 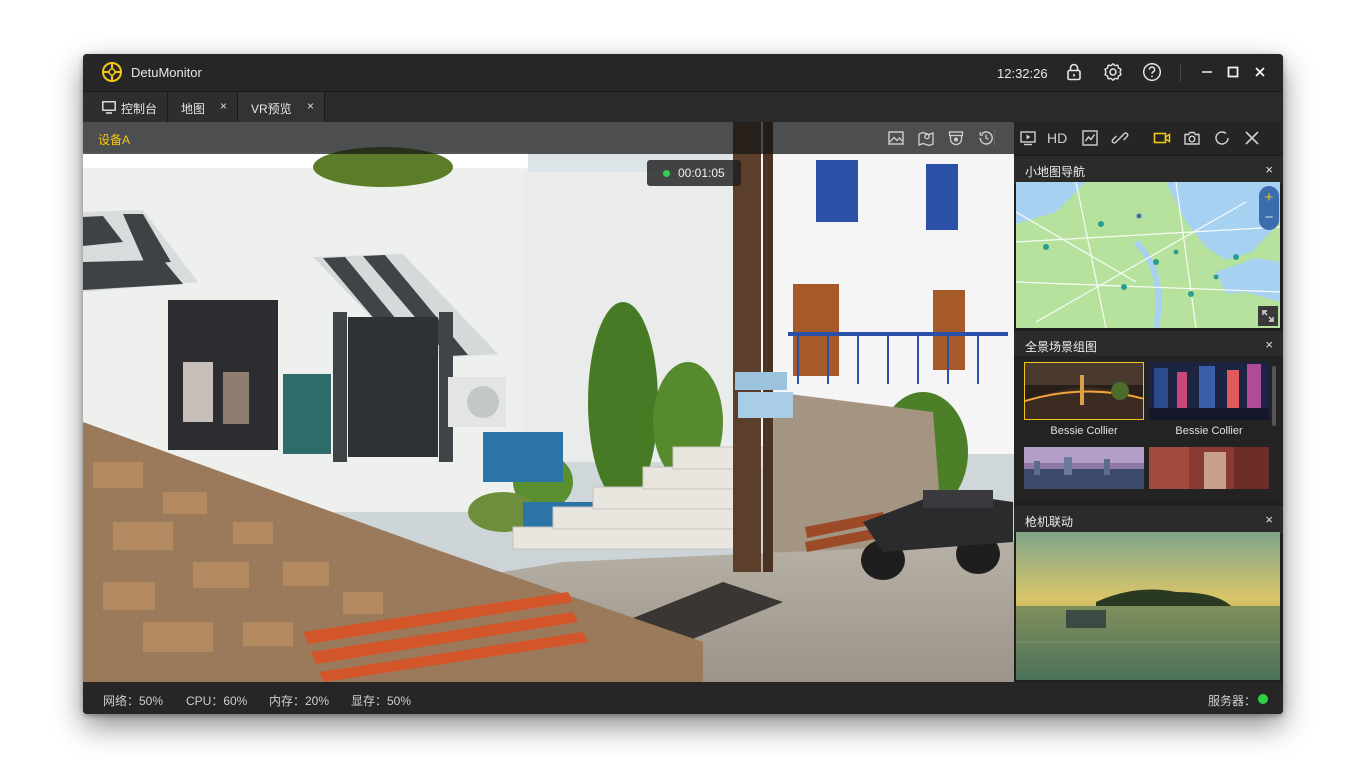 What do you see at coordinates (926, 138) in the screenshot?
I see `map-marker-icon` at bounding box center [926, 138].